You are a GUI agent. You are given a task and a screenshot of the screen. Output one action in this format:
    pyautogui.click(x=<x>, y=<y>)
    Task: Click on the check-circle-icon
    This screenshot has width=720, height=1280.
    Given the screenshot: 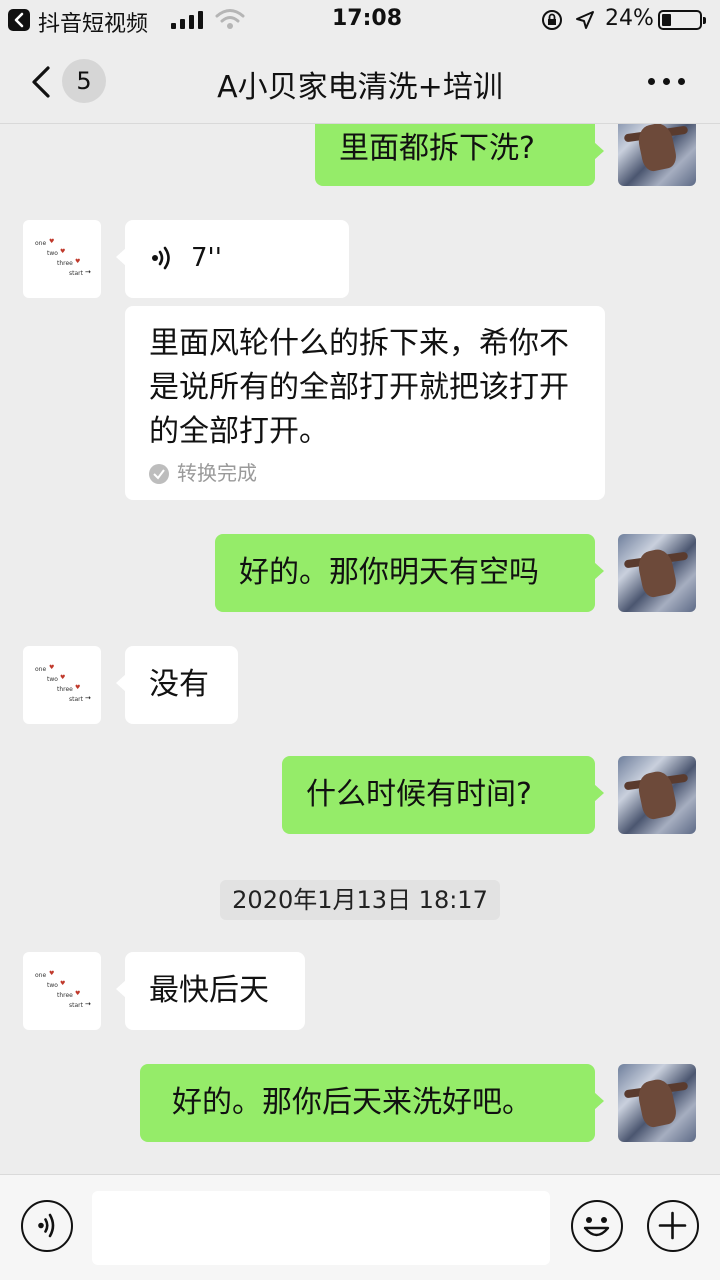 What is the action you would take?
    pyautogui.click(x=159, y=474)
    